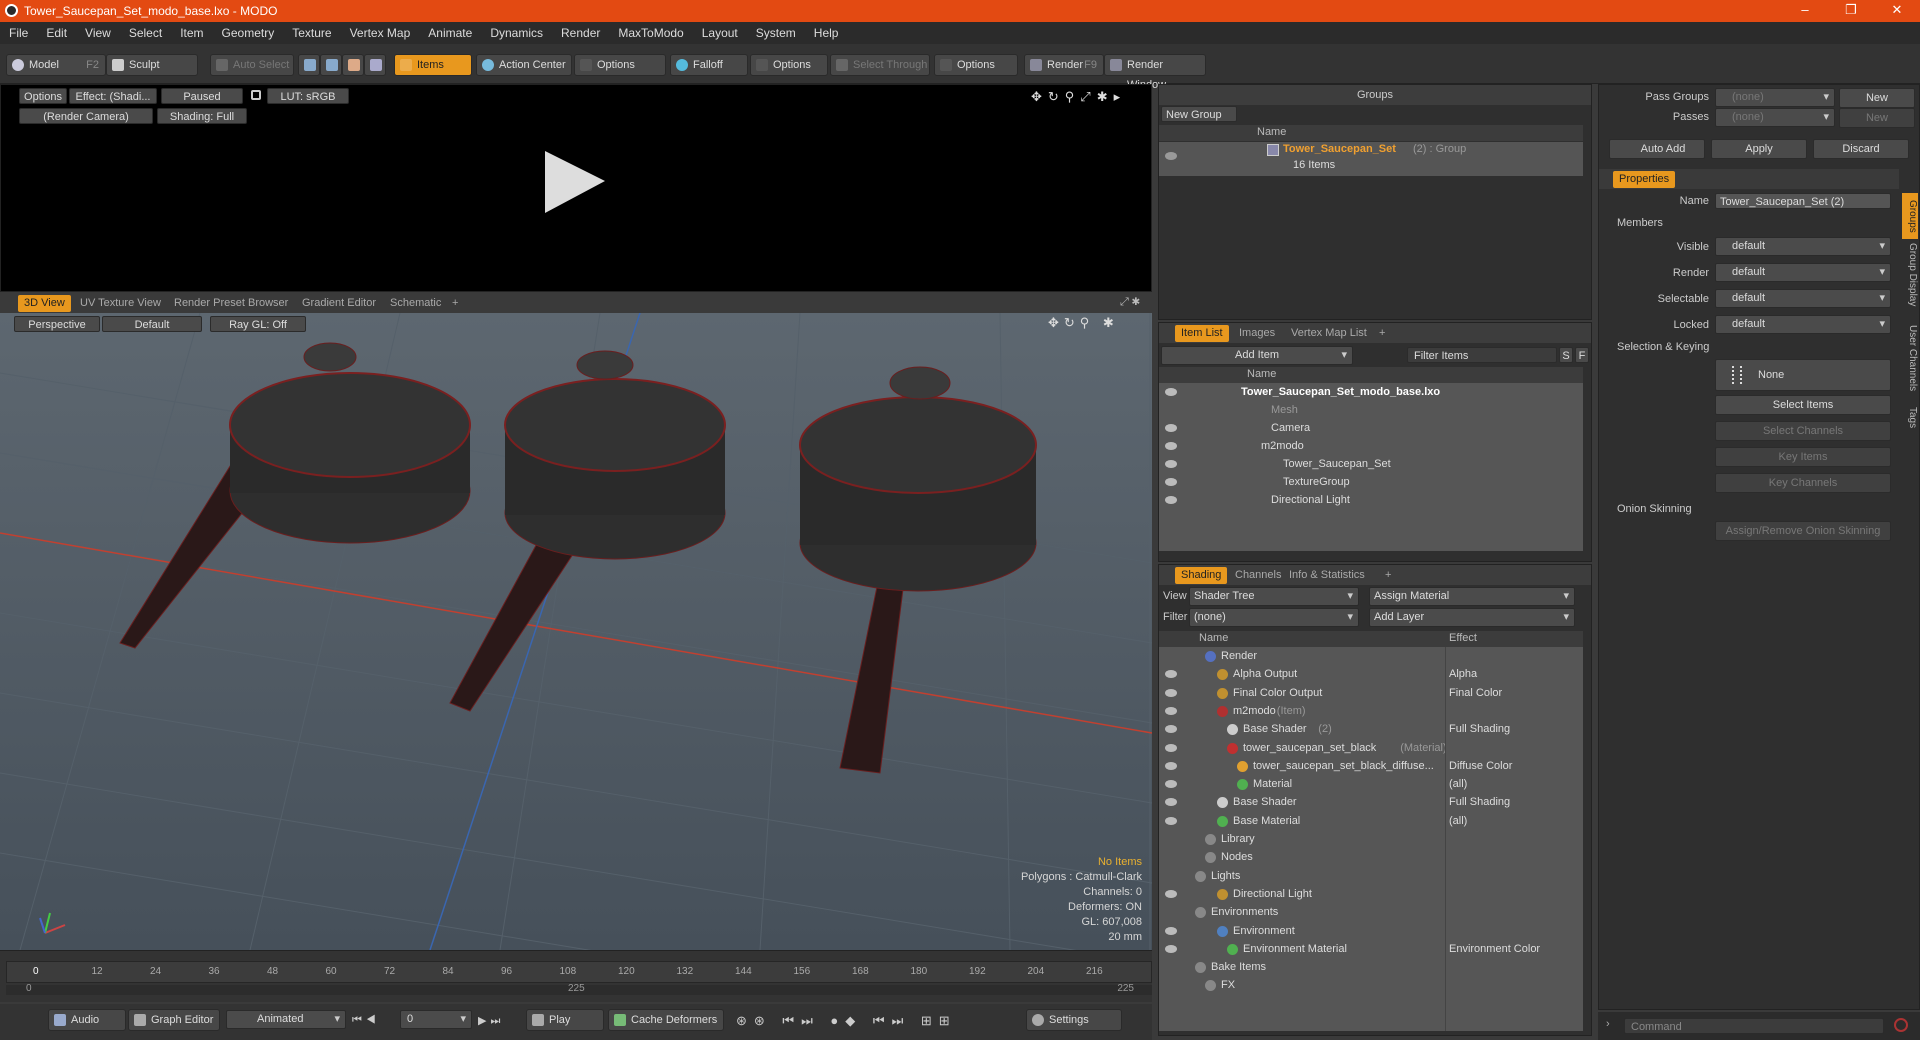 The image size is (1920, 1040). Describe the element at coordinates (1654, 509) in the screenshot. I see `onion-skinning-section: Onion Skinning` at that location.